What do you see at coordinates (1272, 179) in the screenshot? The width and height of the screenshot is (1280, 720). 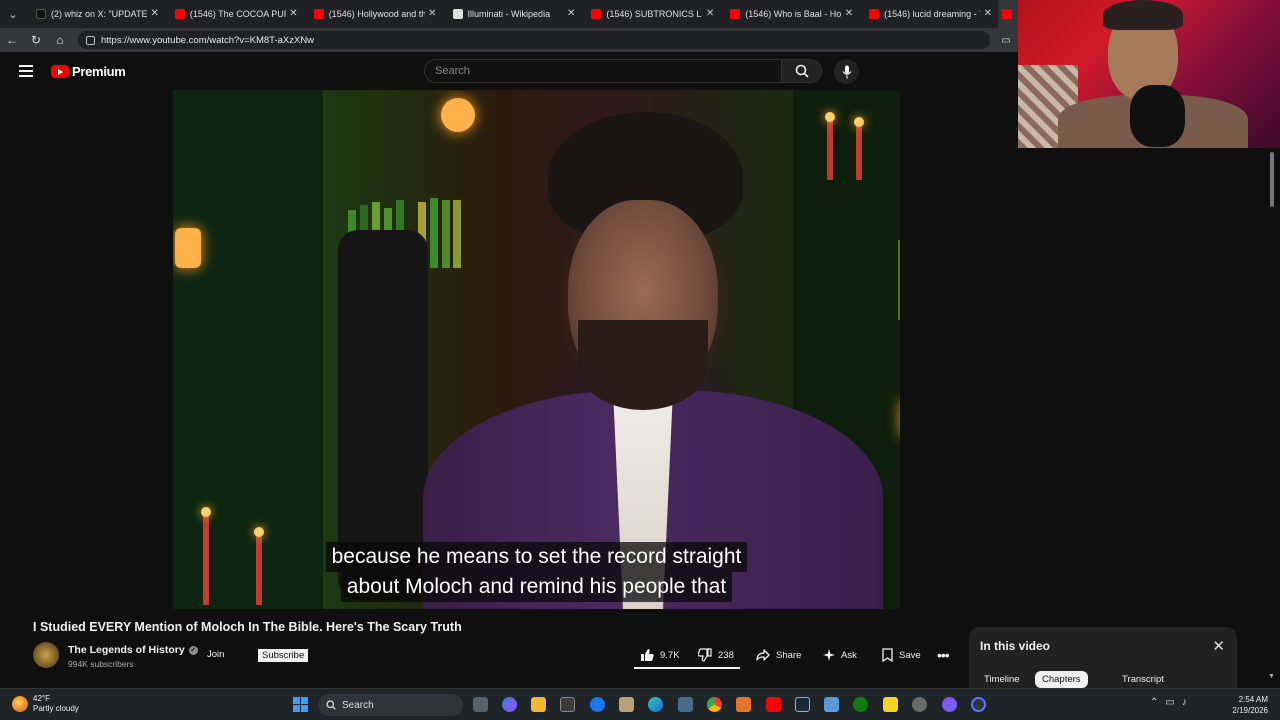 I see `scrollbar-thumb` at bounding box center [1272, 179].